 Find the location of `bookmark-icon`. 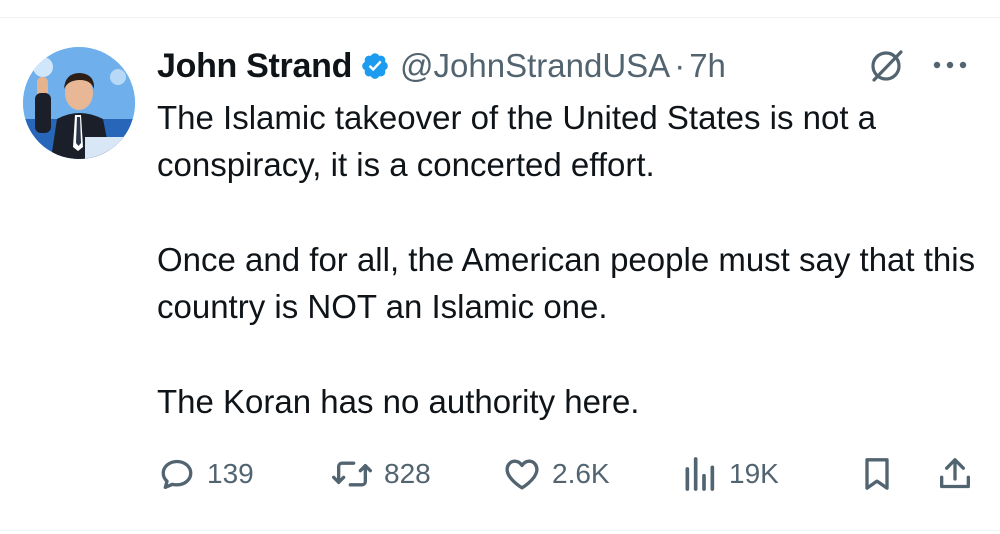

bookmark-icon is located at coordinates (877, 474).